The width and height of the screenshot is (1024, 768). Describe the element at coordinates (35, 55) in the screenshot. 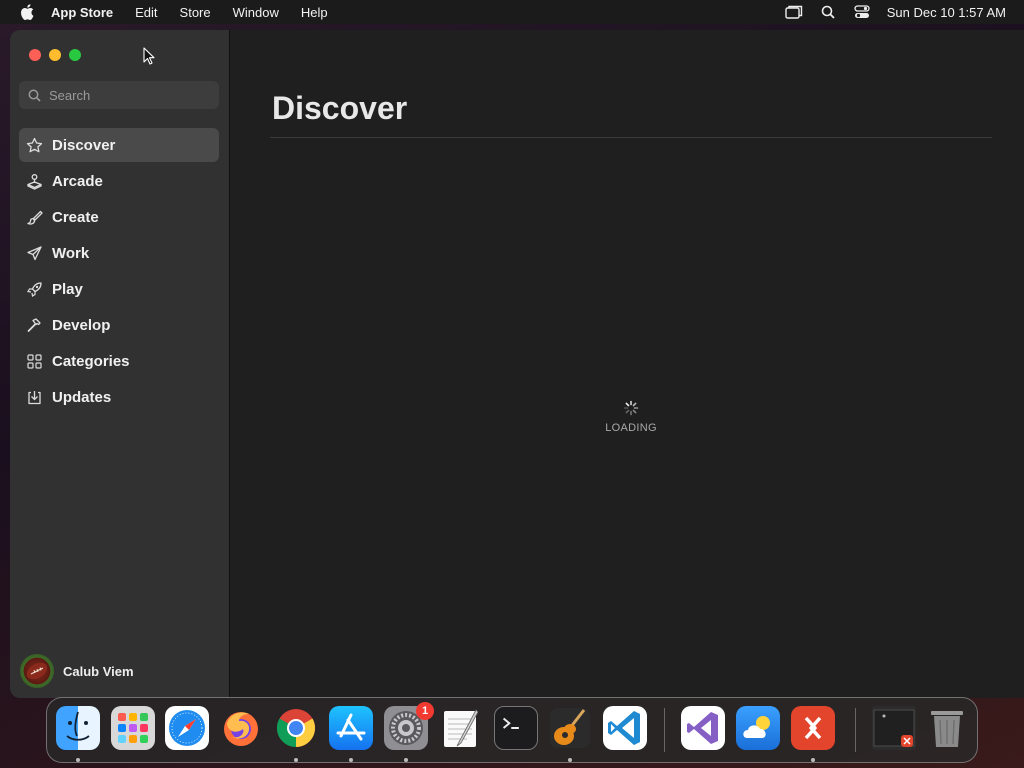

I see `close-button` at that location.